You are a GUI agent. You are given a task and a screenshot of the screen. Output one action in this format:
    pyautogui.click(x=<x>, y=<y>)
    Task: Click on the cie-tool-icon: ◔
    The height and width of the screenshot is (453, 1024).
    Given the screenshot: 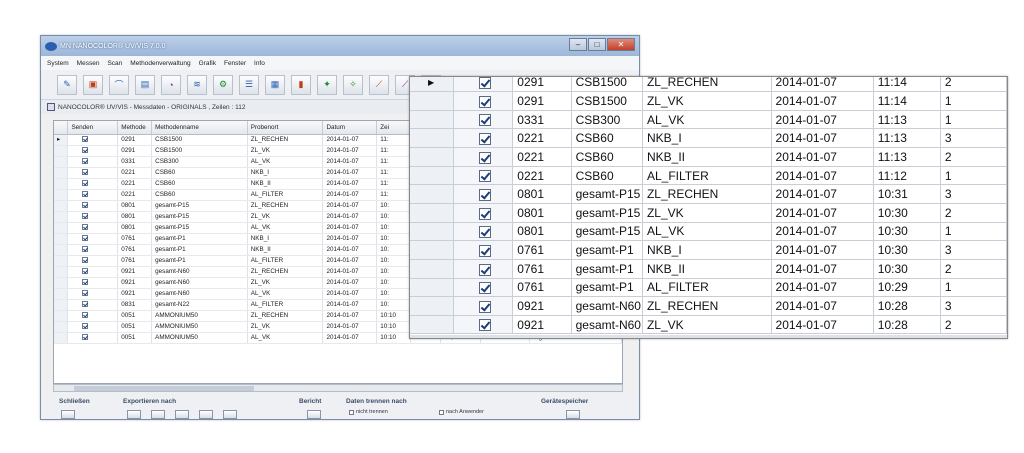 What is the action you would take?
    pyautogui.click(x=171, y=84)
    